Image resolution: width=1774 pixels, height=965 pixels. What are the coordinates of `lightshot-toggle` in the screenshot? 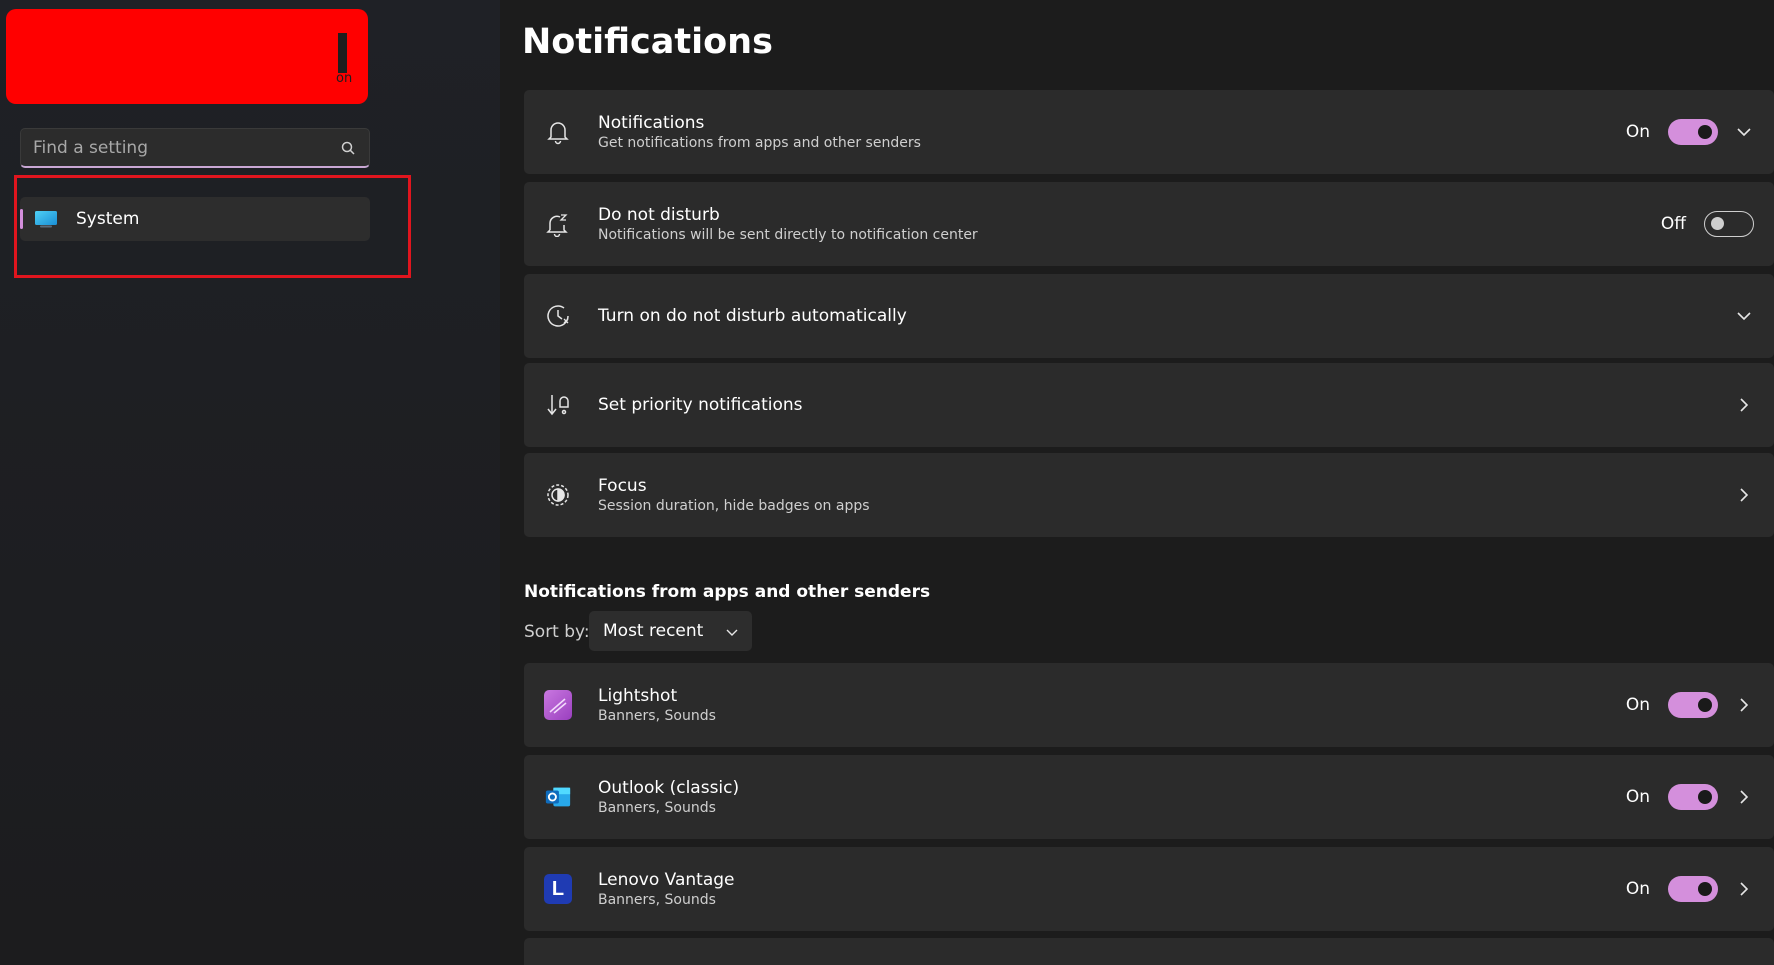 It's located at (1693, 705).